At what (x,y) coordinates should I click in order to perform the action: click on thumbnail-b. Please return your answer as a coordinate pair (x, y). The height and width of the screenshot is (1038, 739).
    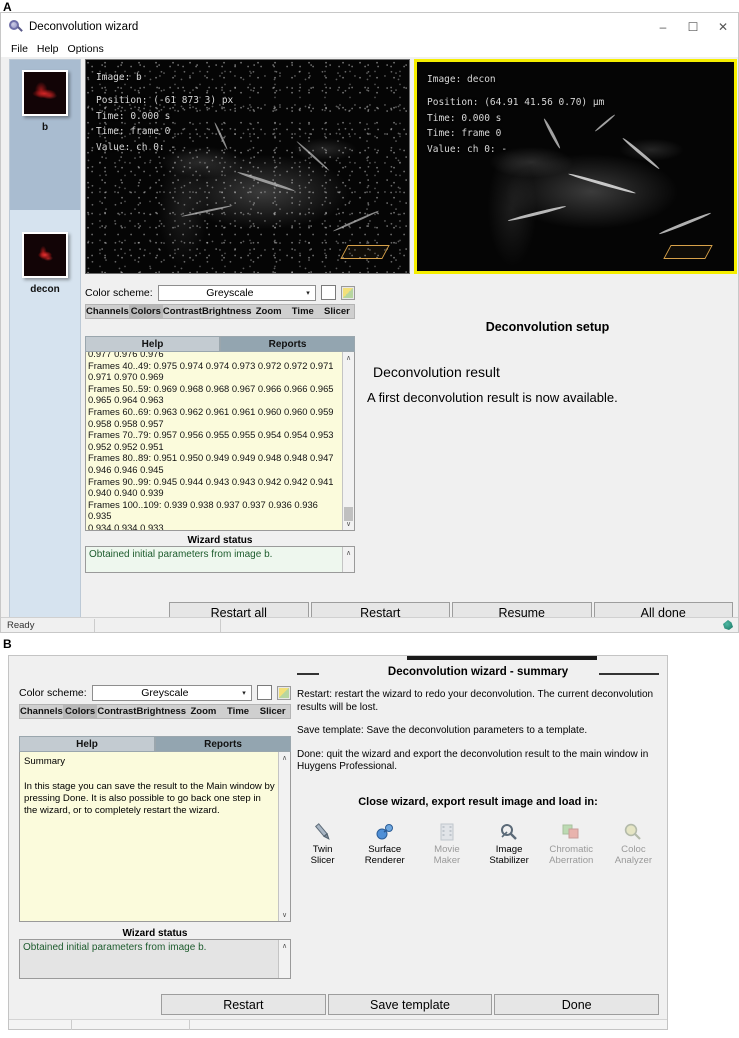
    Looking at the image, I should click on (45, 93).